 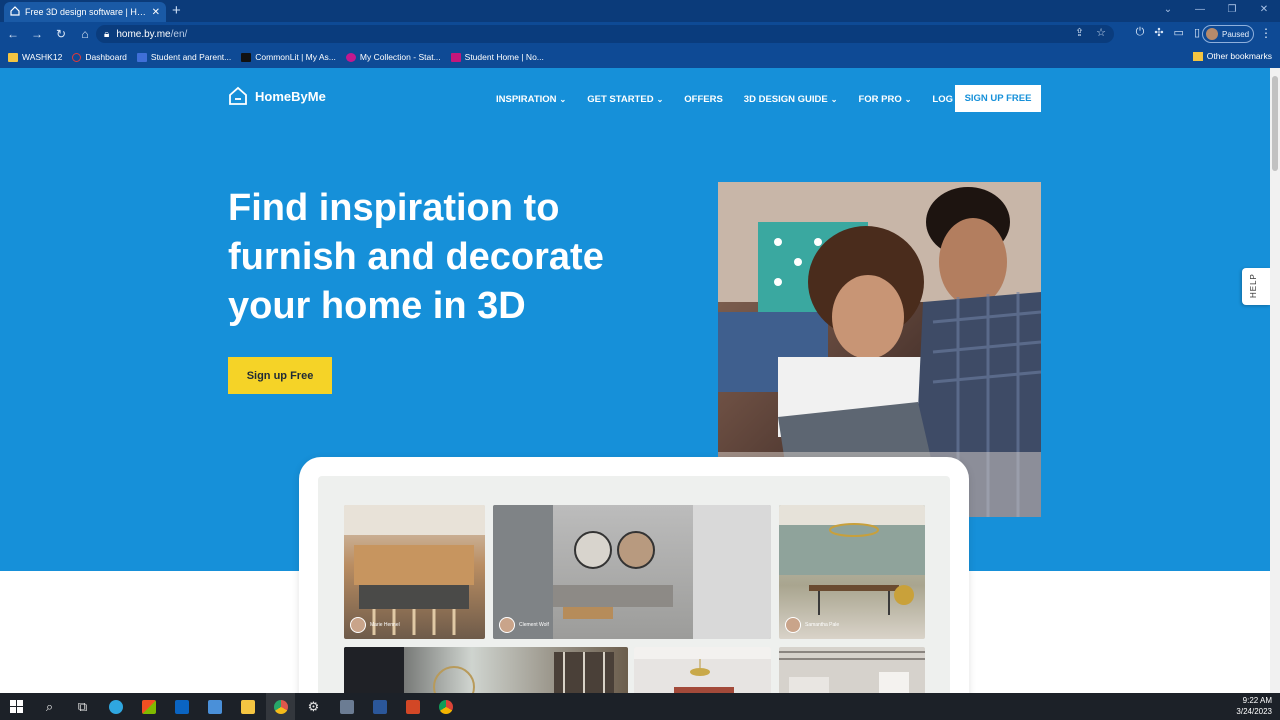 What do you see at coordinates (703, 99) in the screenshot?
I see `nav-offers: OFFERS` at bounding box center [703, 99].